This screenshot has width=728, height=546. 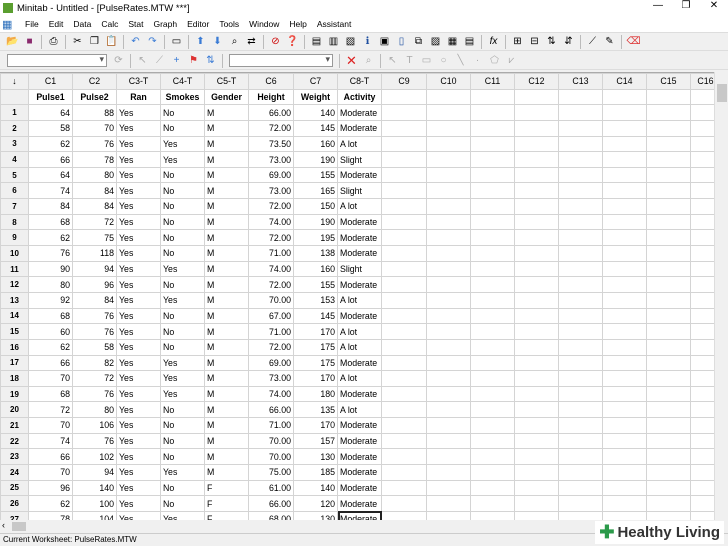 What do you see at coordinates (402, 41) in the screenshot?
I see `report-icon: ▯` at bounding box center [402, 41].